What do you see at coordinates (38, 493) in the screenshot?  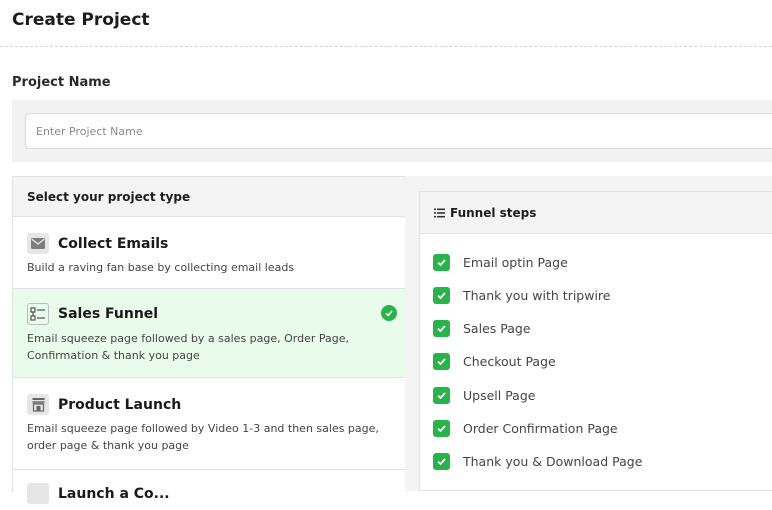 I see `page-icon` at bounding box center [38, 493].